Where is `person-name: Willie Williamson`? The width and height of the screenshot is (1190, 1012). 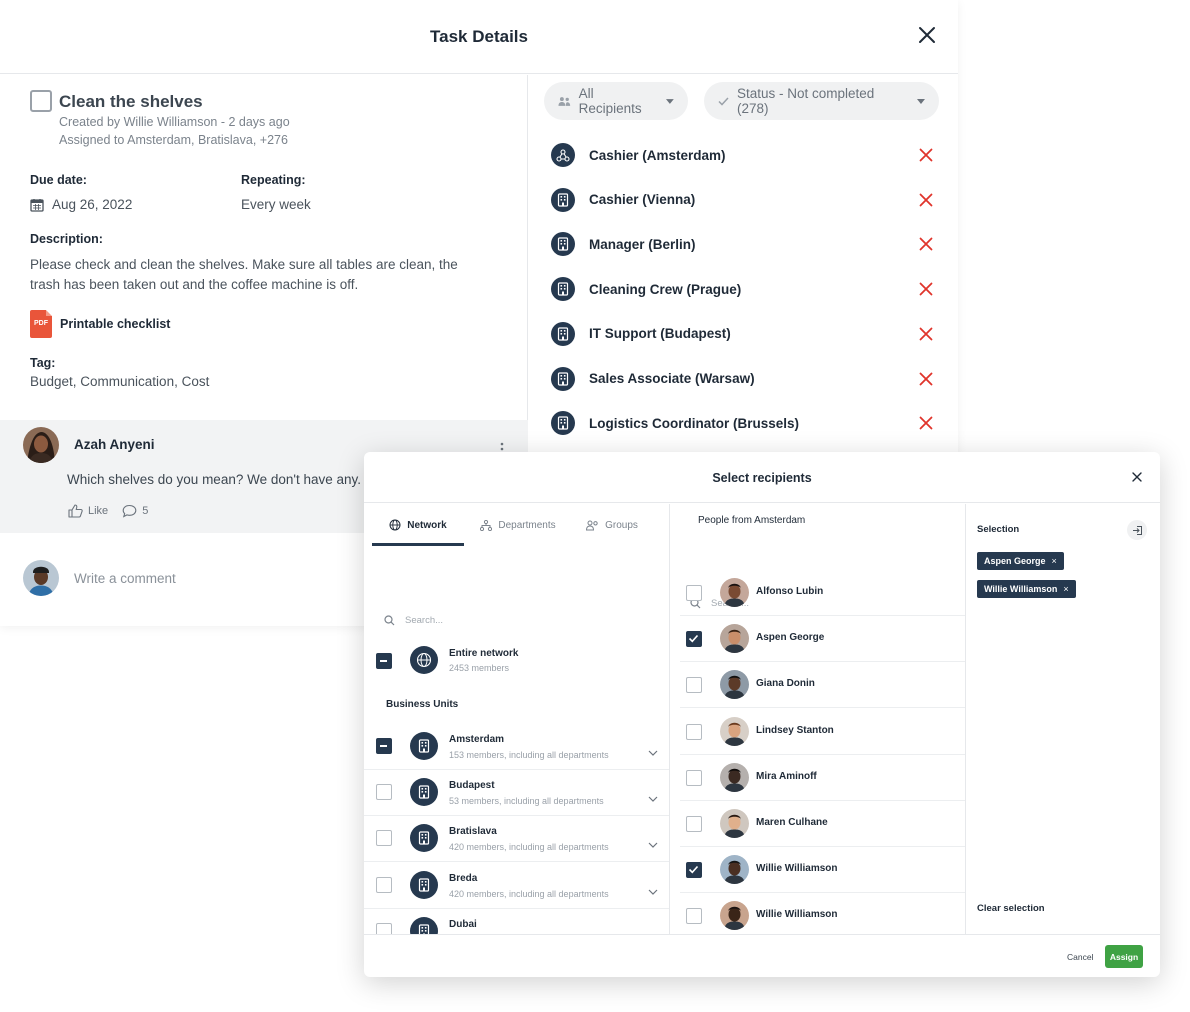 person-name: Willie Williamson is located at coordinates (797, 869).